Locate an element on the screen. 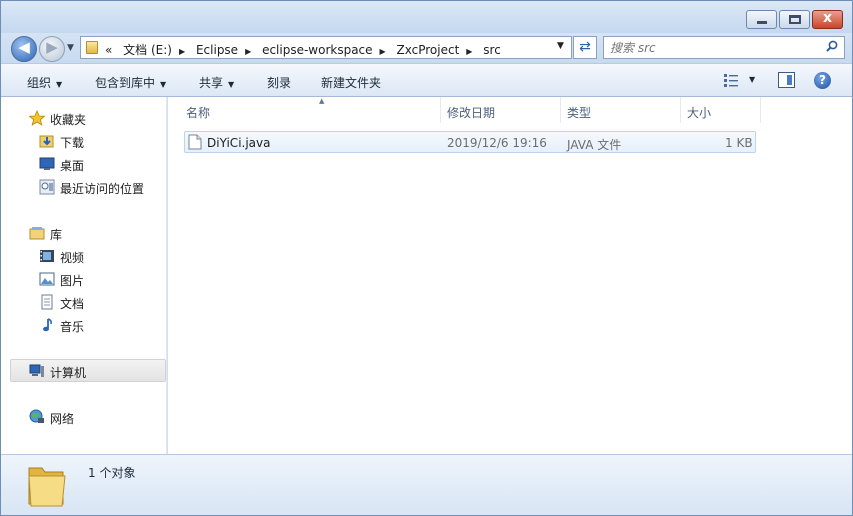 Image resolution: width=853 pixels, height=516 pixels. nav-item-network: 网络 is located at coordinates (84, 417).